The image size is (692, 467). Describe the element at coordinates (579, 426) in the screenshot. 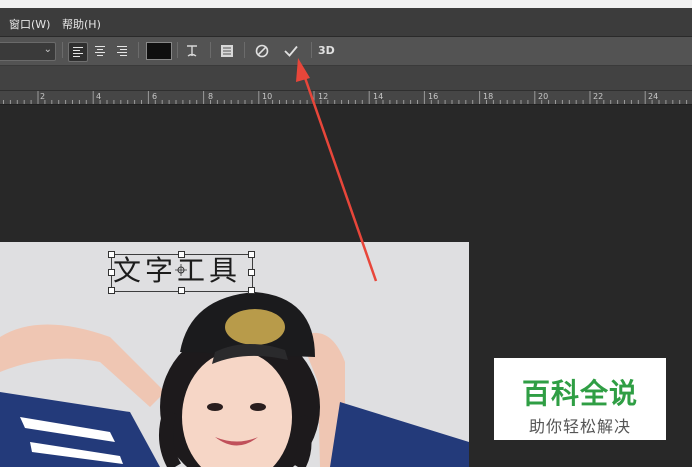

I see `watermark-subtitle: 助你轻松解决` at that location.